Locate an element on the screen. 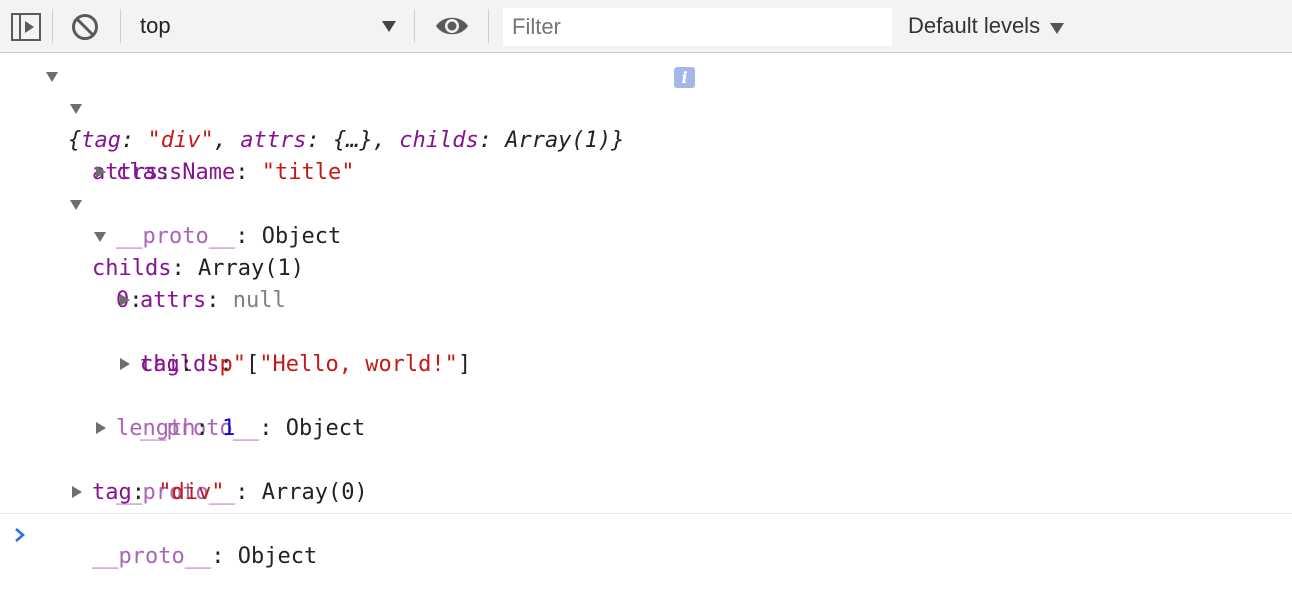 The image size is (1292, 605). tree-row-tag: tag: "div" is located at coordinates (158, 492).